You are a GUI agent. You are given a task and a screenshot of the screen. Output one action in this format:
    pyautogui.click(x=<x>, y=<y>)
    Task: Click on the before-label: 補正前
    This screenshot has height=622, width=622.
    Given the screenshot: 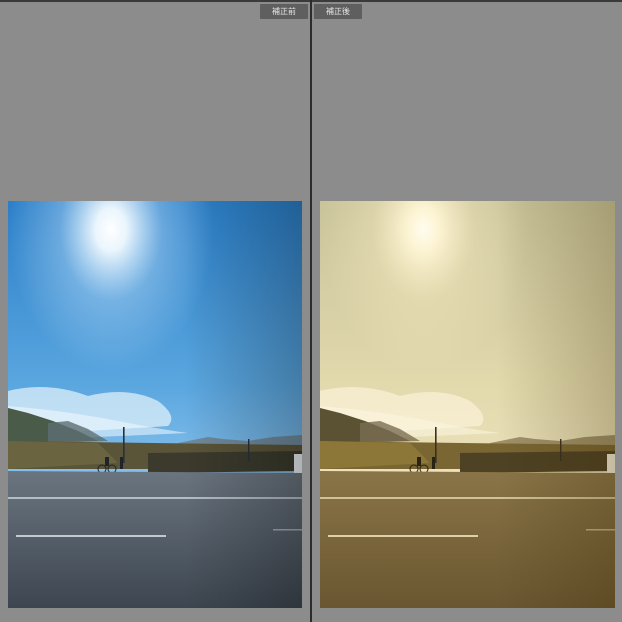 What is the action you would take?
    pyautogui.click(x=284, y=11)
    